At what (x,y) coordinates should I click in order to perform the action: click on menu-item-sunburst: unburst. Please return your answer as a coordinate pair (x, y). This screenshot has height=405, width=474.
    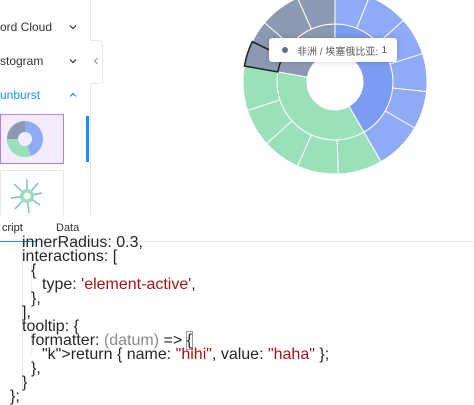
    Looking at the image, I should click on (45, 95).